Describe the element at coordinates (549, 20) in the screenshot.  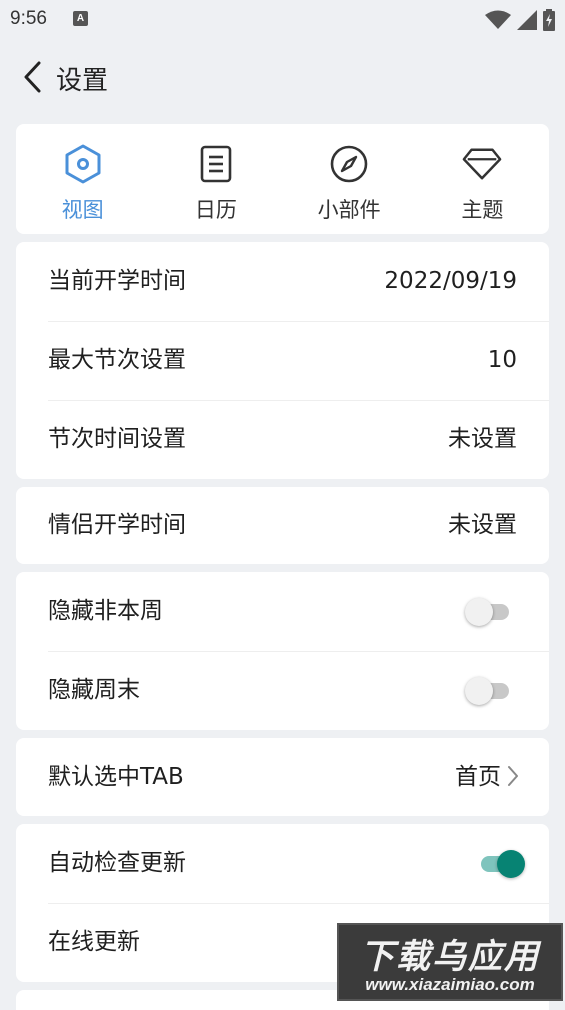
I see `battery-icon` at that location.